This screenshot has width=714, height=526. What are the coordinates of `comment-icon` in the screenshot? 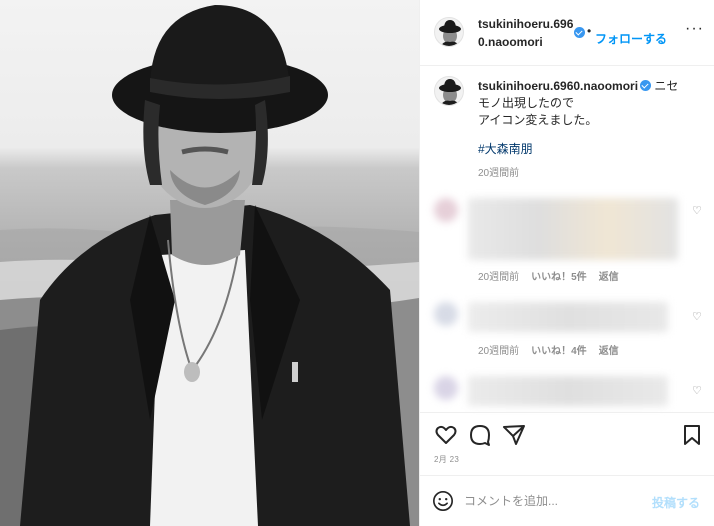 It's located at (480, 435).